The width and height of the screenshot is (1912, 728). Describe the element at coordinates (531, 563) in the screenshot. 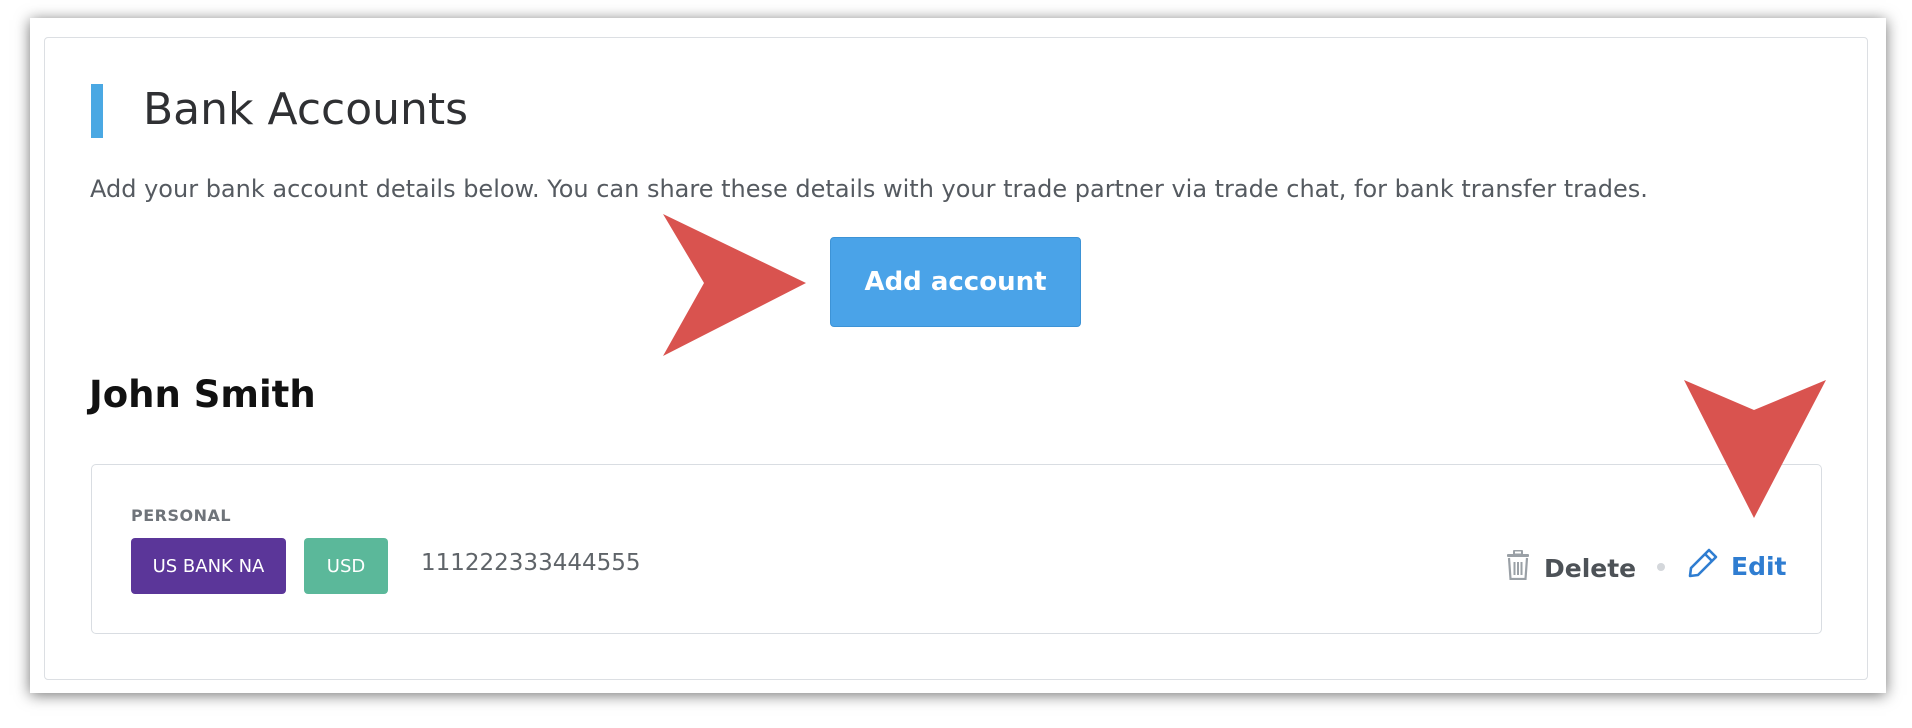

I see `account-number: 111222333444555` at that location.